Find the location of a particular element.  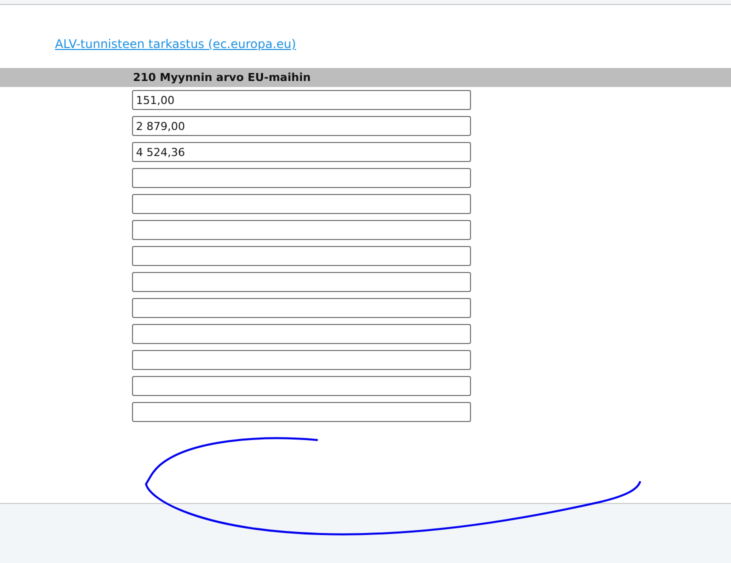

input-field: 151,00 is located at coordinates (301, 100).